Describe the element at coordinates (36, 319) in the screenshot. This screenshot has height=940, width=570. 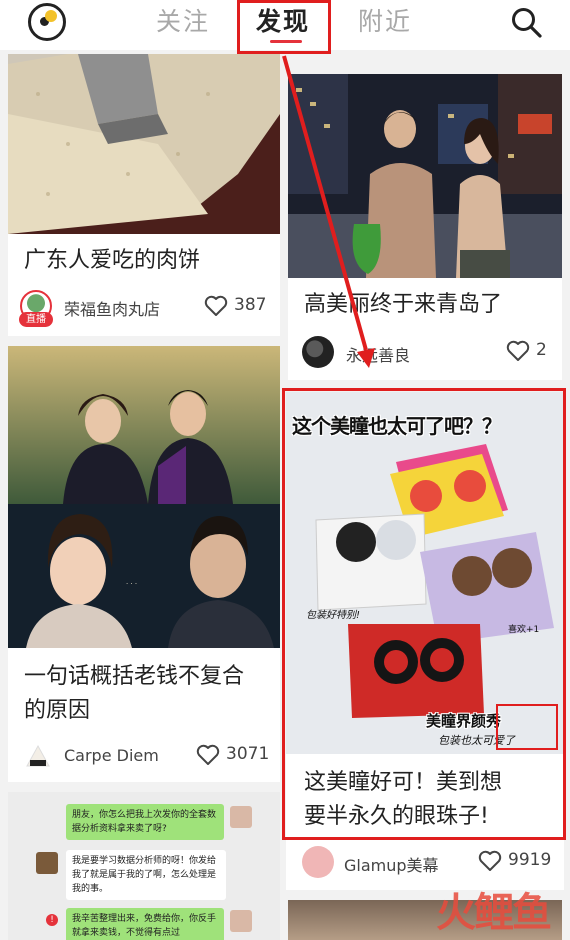
I see `live-badge: 直播` at that location.